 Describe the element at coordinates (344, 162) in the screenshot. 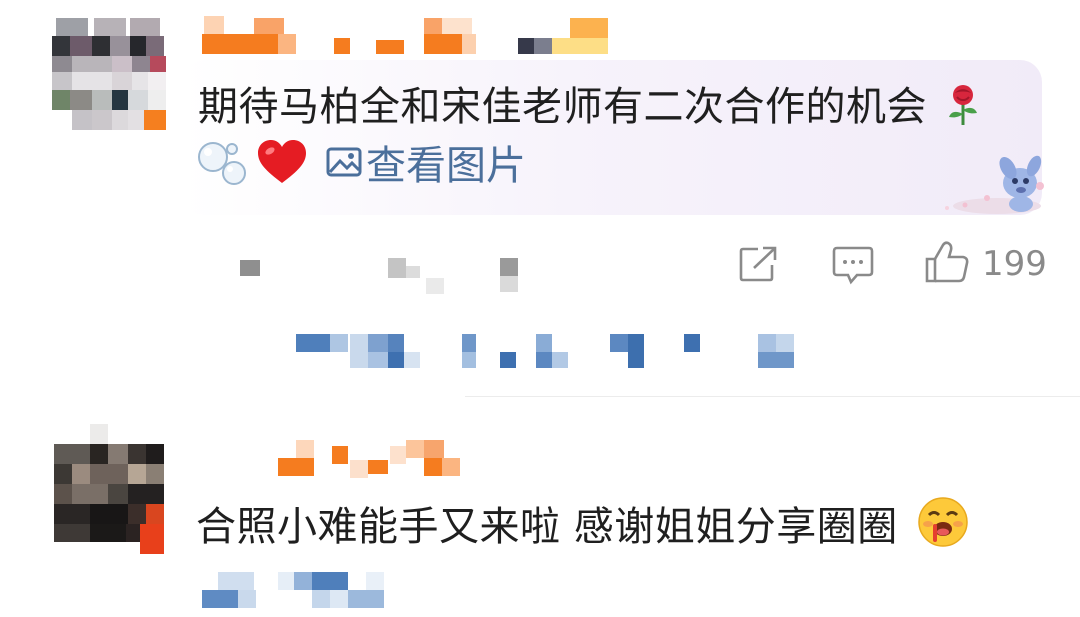

I see `image-icon` at that location.